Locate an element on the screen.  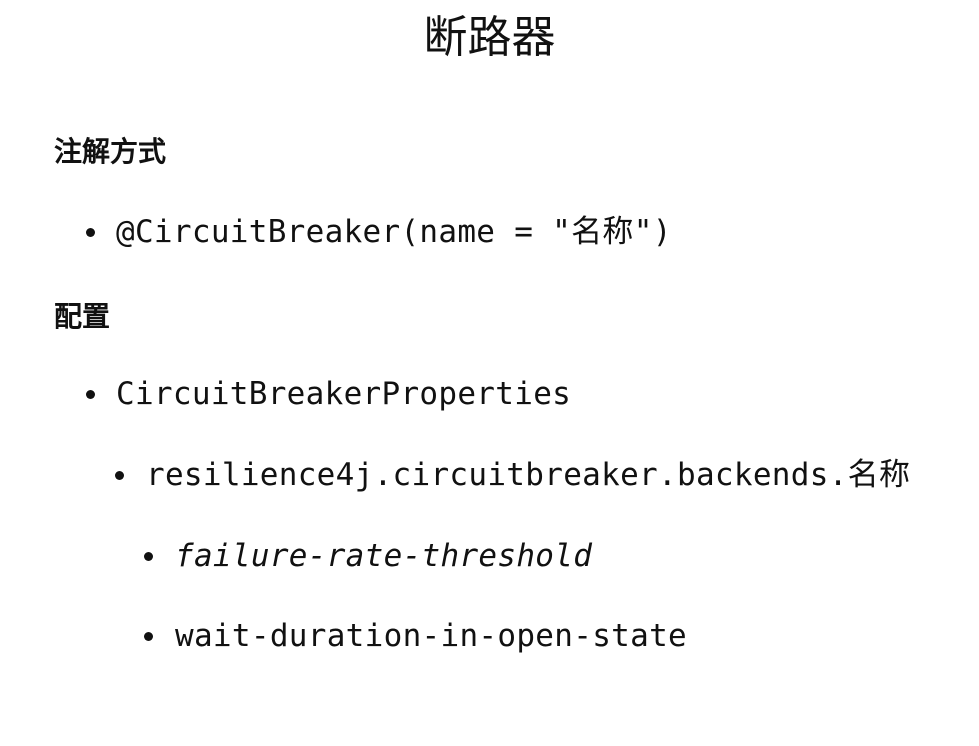
list-item-annotation-usage: @CircuitBreaker(name = "名称") is located at coordinates (394, 232).